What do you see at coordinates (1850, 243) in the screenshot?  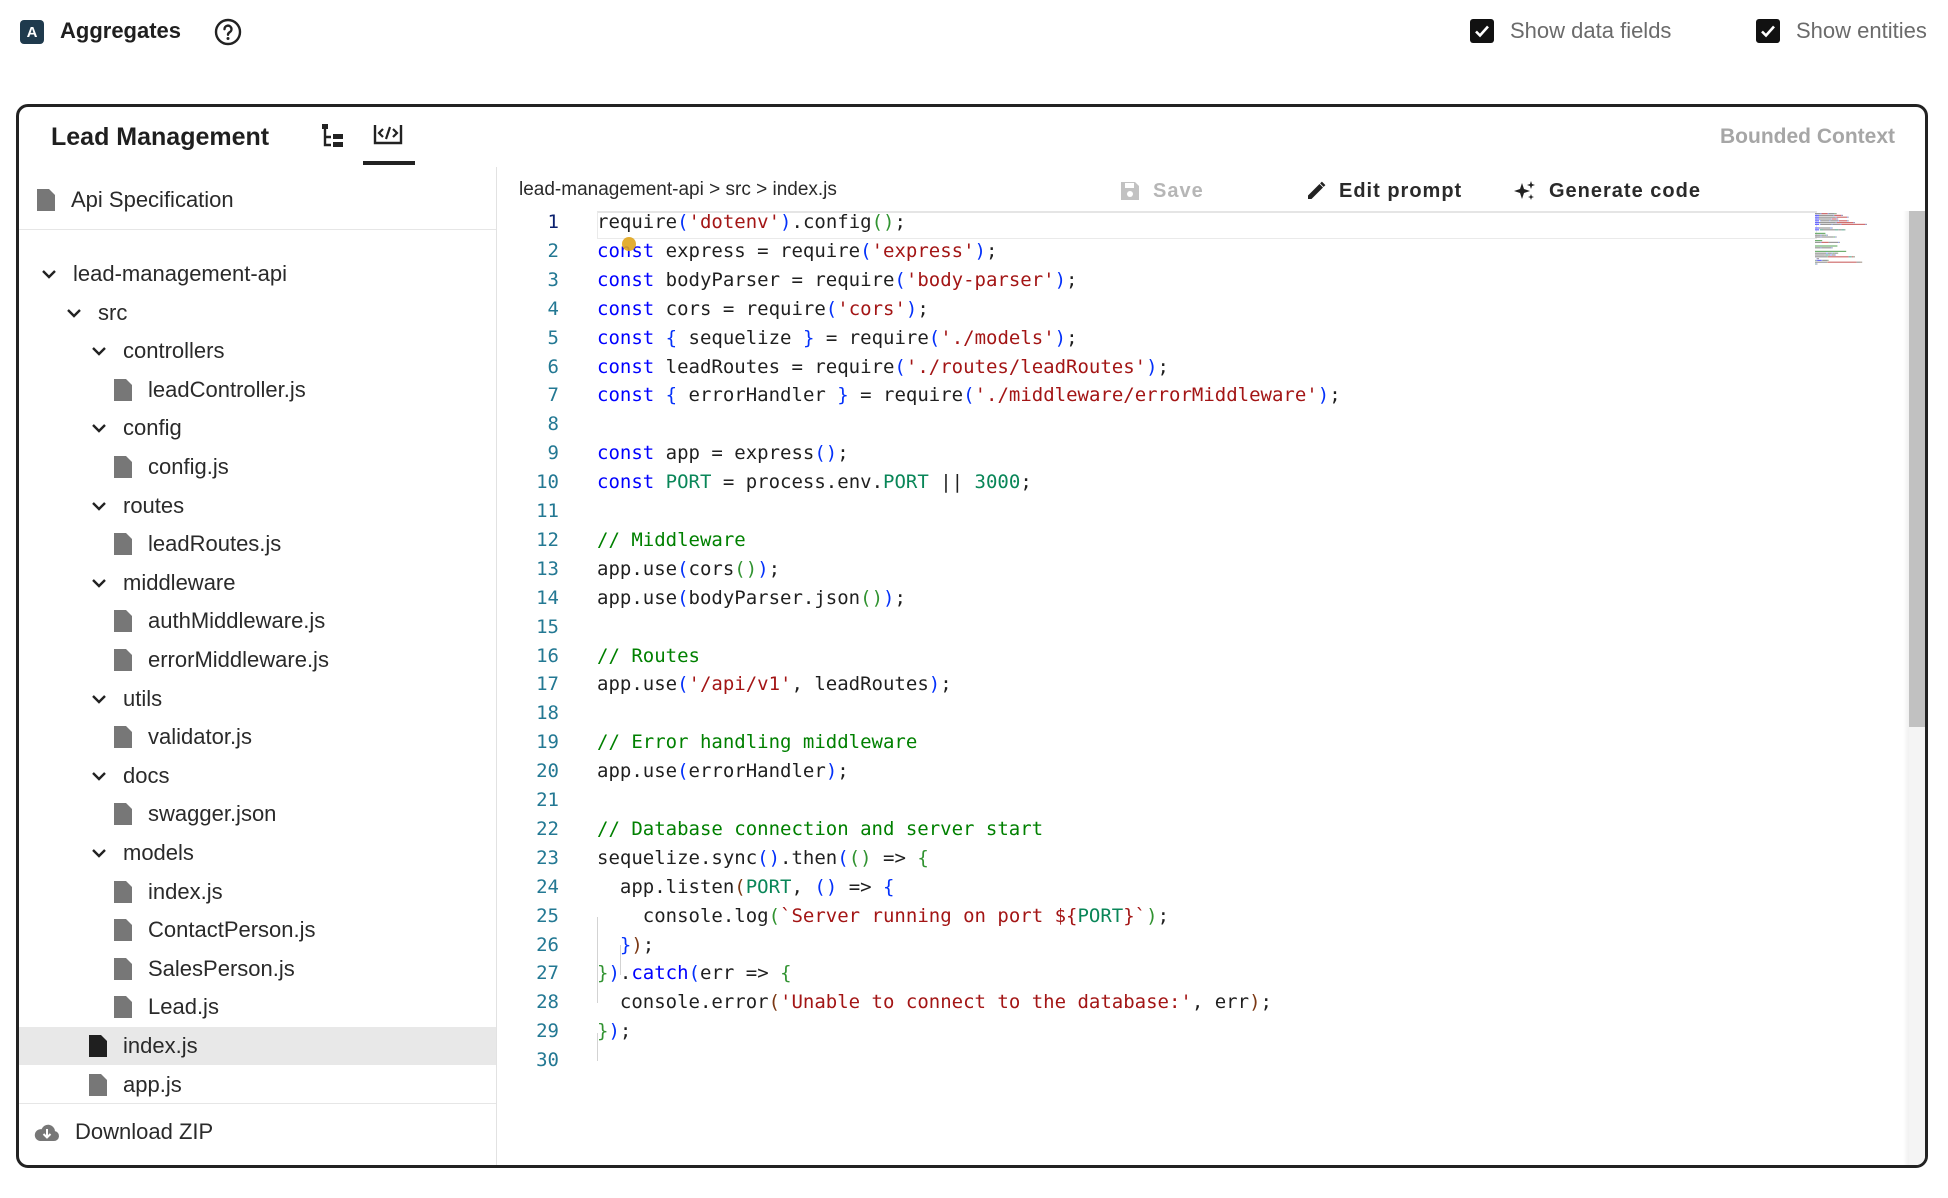 I see `minimap` at bounding box center [1850, 243].